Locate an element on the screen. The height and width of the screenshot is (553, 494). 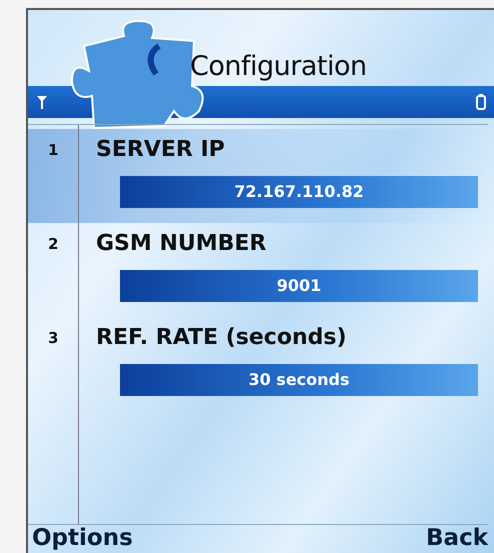
setting-label: SERVER IP is located at coordinates (160, 150).